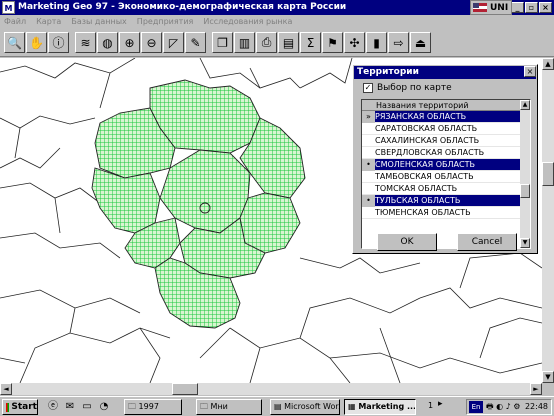  What do you see at coordinates (525, 105) in the screenshot?
I see `list-scroll-up-button: ▲` at bounding box center [525, 105].